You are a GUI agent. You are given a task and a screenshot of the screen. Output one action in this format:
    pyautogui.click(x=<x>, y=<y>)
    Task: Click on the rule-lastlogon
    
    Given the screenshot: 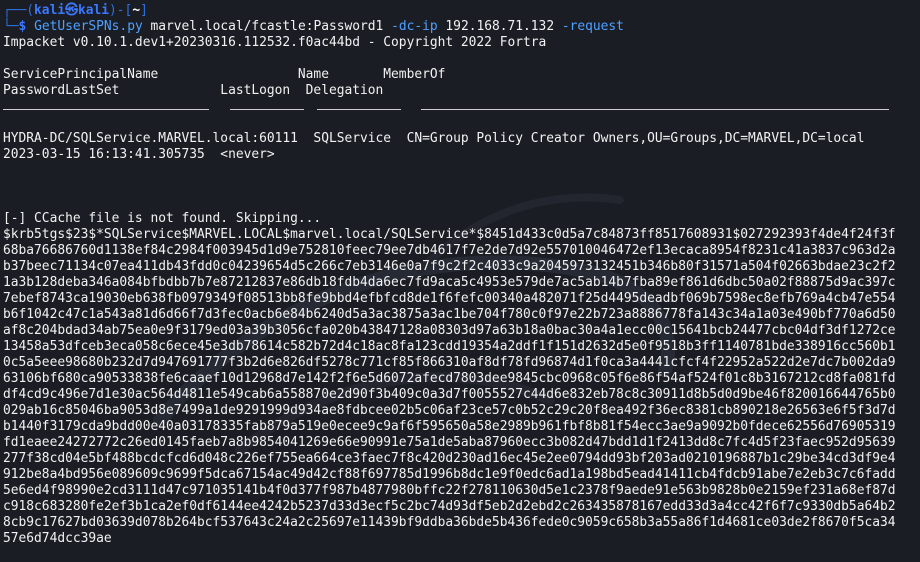 What is the action you would take?
    pyautogui.click(x=267, y=109)
    